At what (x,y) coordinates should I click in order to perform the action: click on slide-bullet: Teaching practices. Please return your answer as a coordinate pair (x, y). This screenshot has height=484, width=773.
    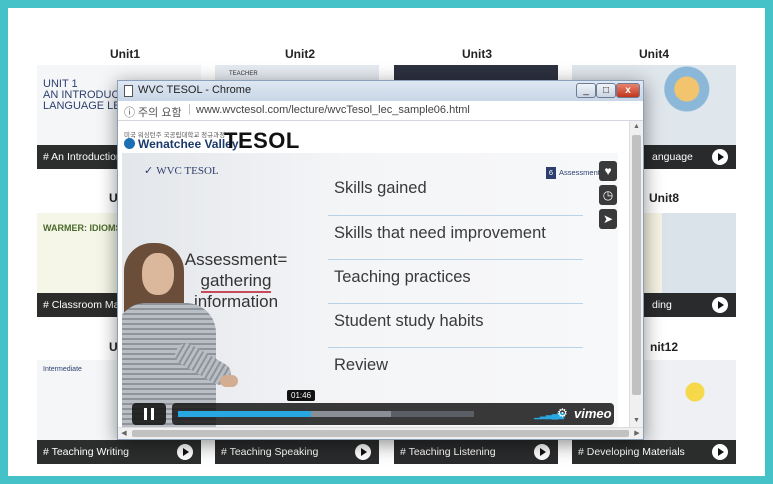
    Looking at the image, I should click on (402, 277).